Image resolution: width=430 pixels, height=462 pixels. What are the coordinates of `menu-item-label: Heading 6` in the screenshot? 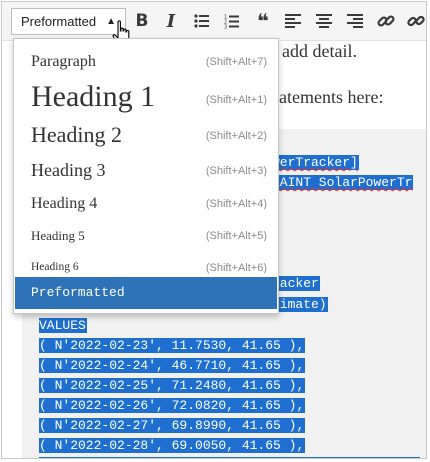 It's located at (55, 267).